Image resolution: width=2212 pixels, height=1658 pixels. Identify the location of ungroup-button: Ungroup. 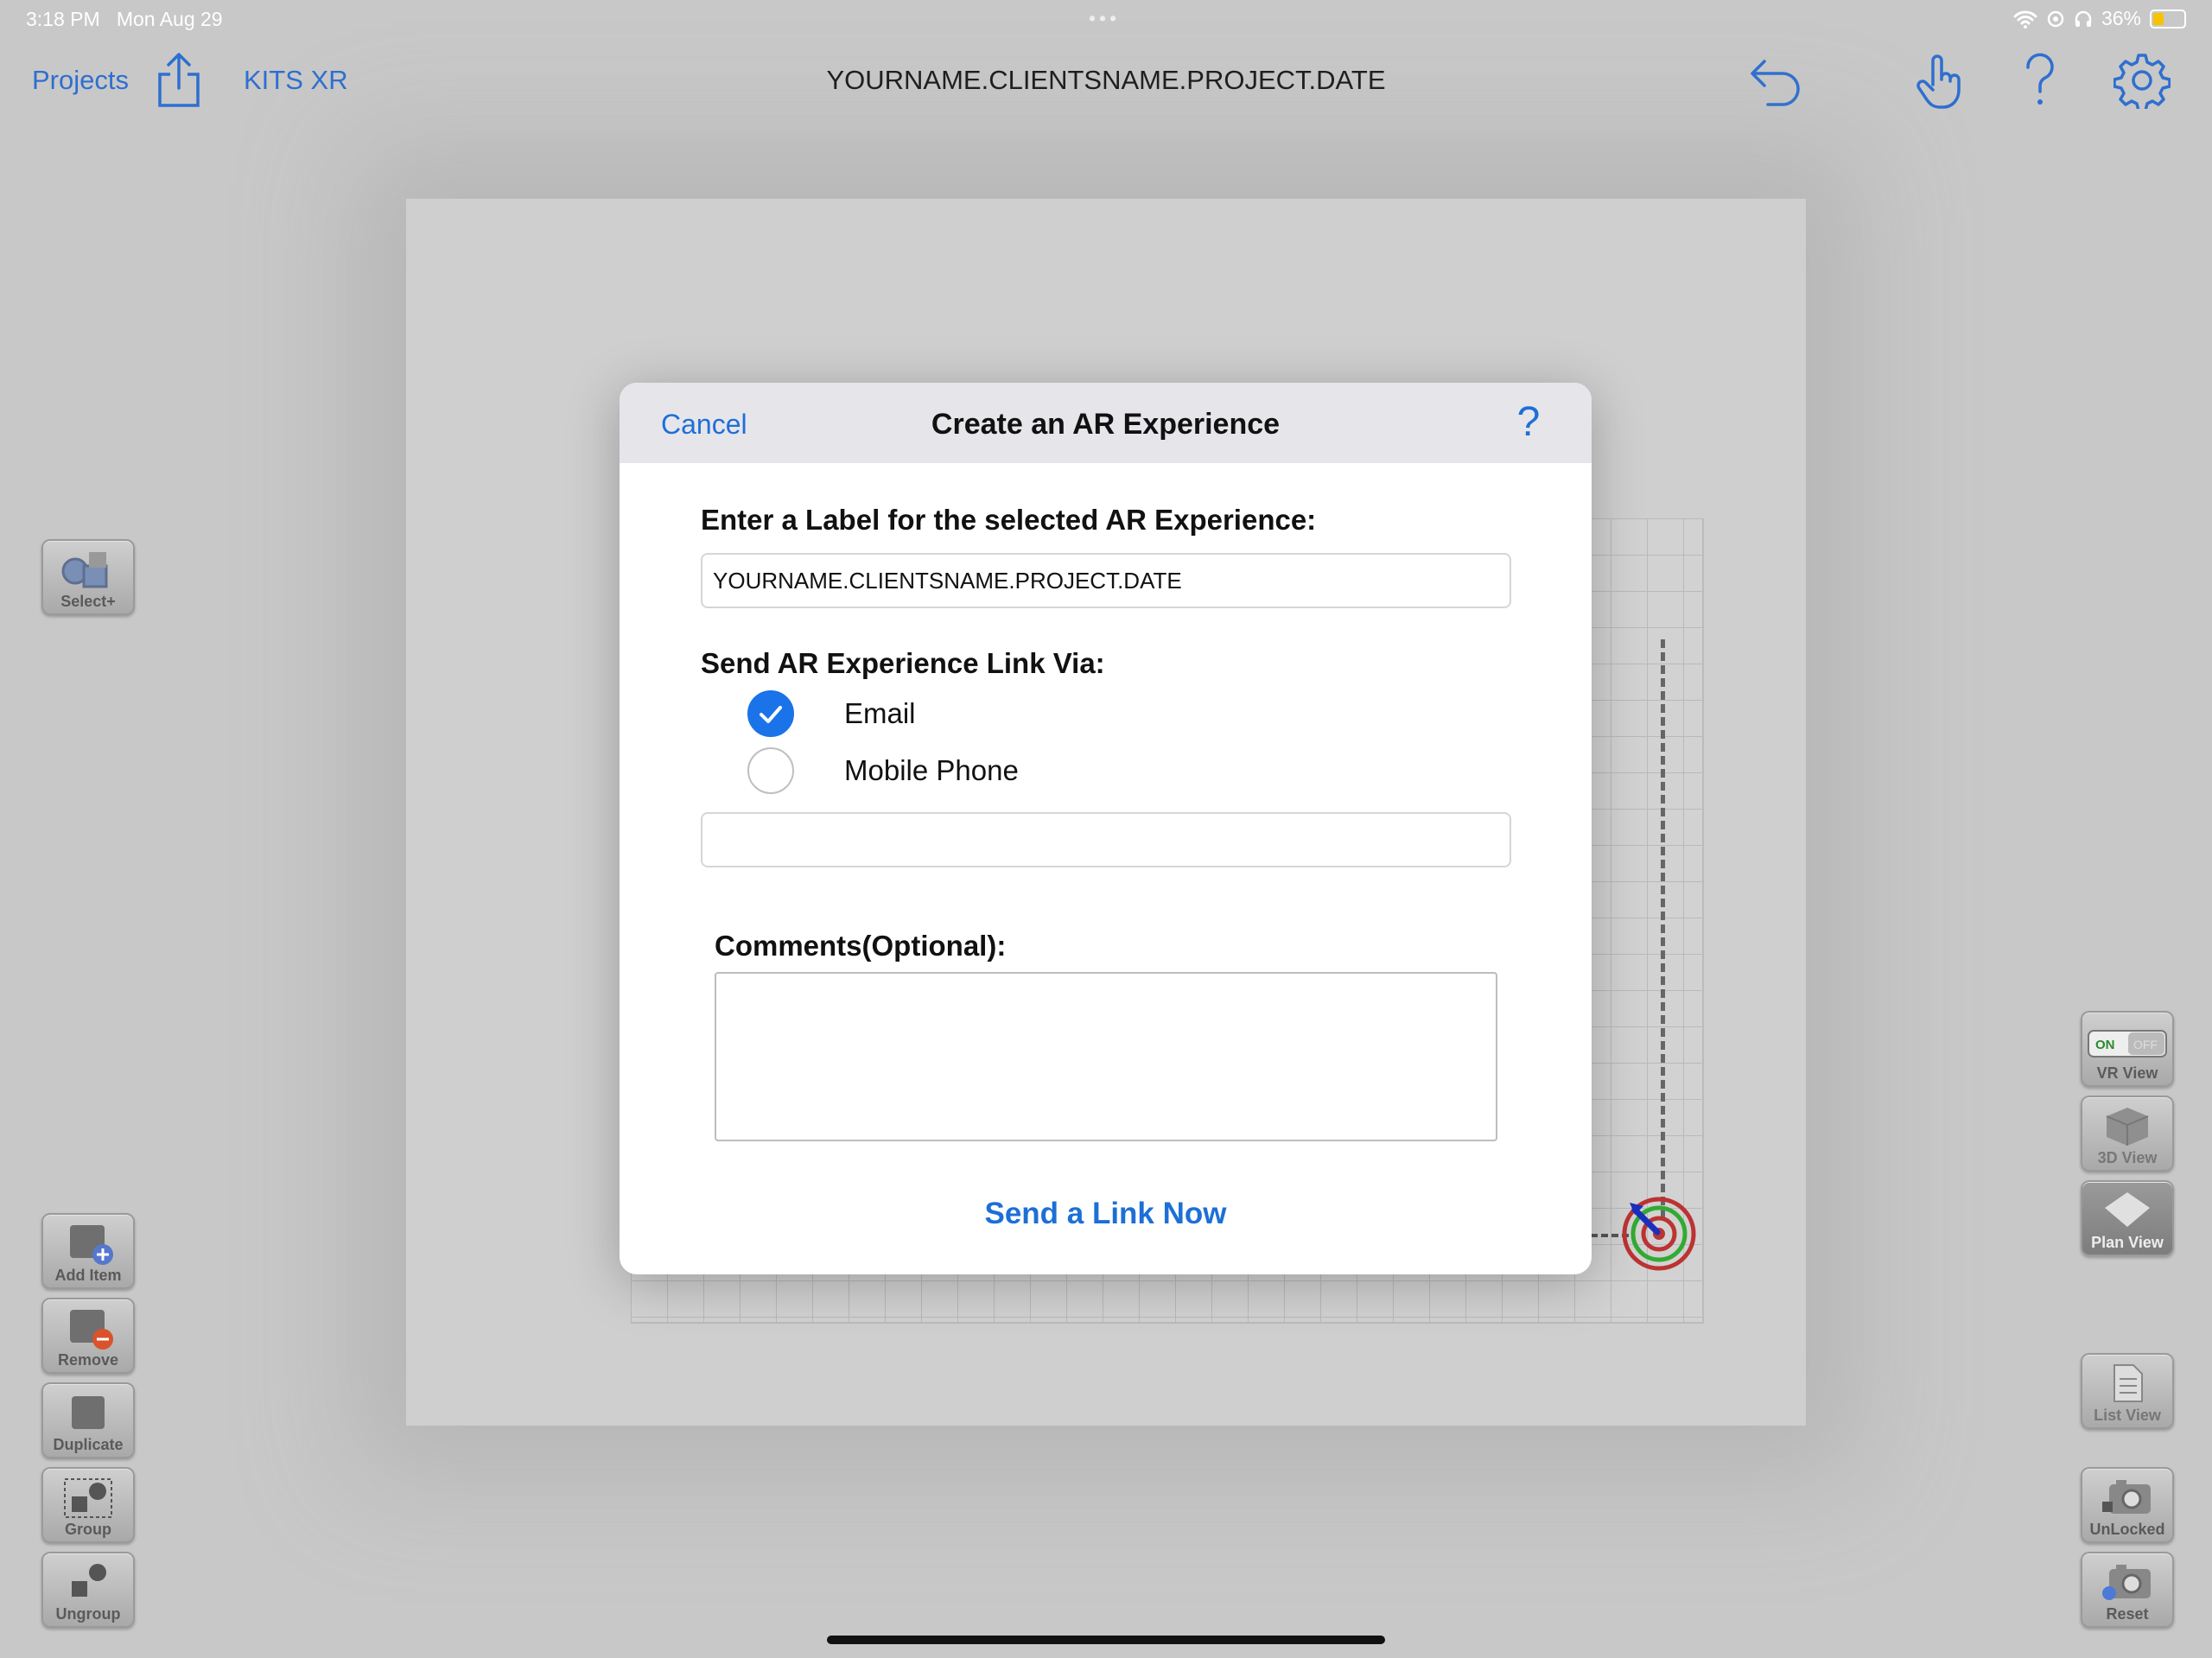
(88, 1590).